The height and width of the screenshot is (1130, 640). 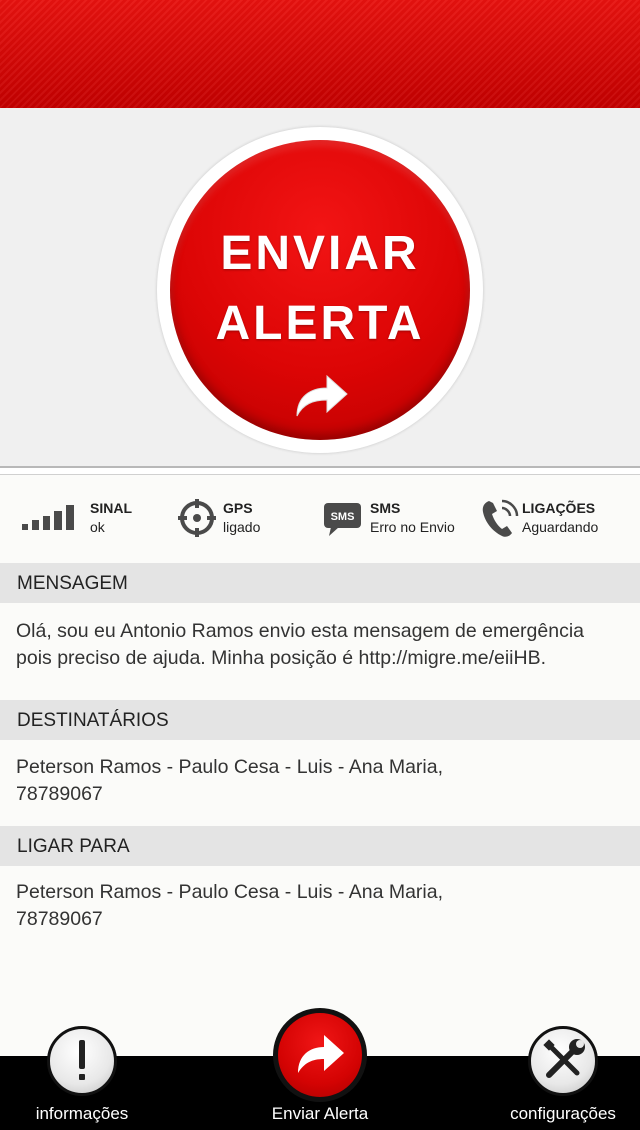 I want to click on status-gps: GPS ligado, so click(x=238, y=519).